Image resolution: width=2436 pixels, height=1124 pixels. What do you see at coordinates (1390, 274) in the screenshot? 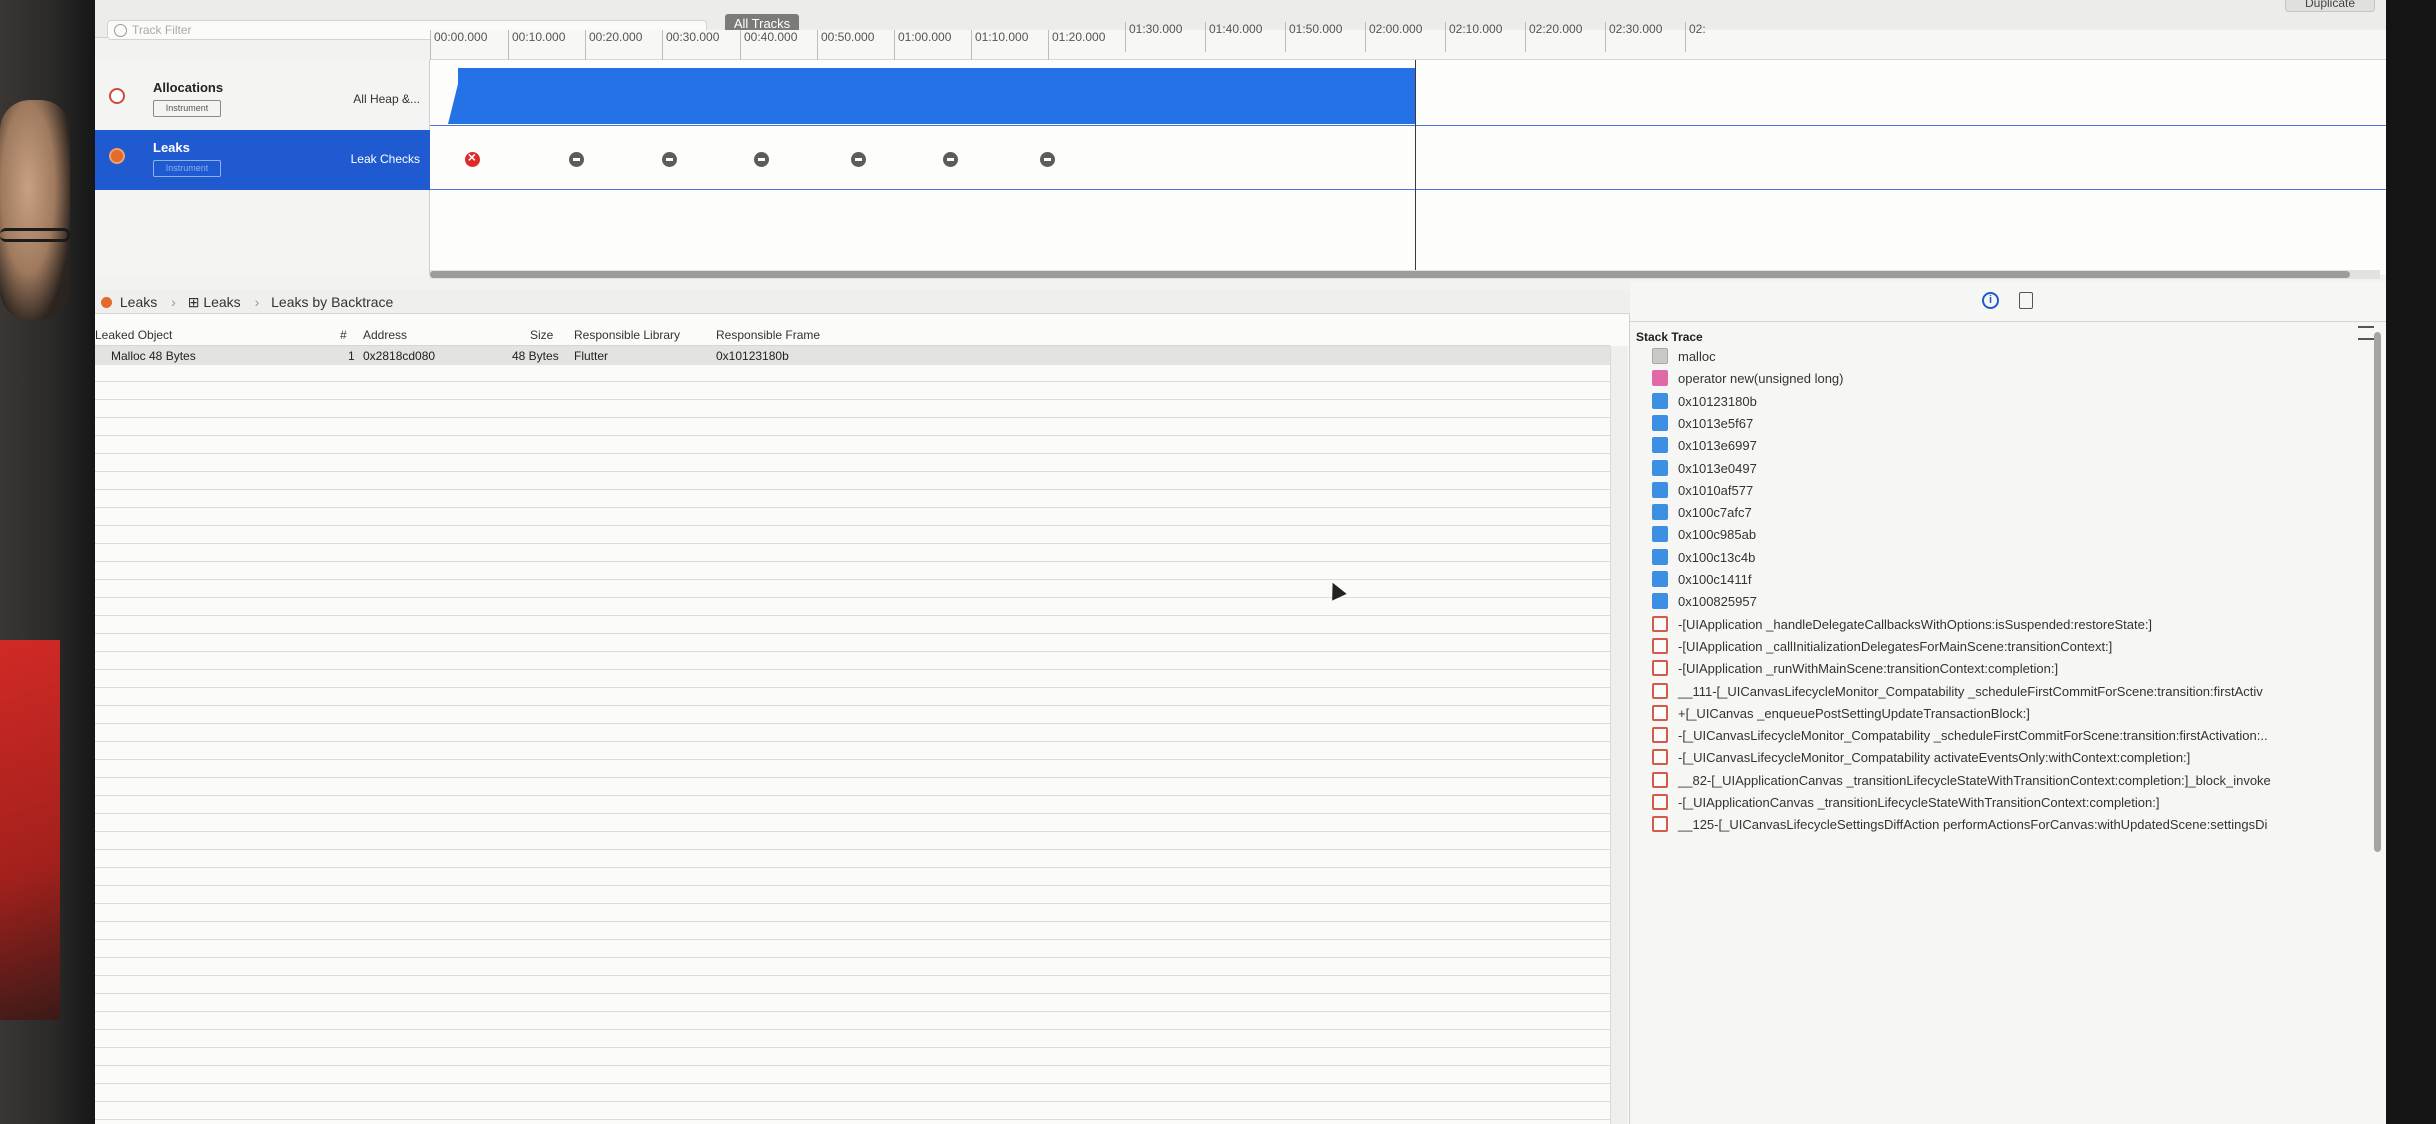
I see `timeline-scrollbar-thumb` at bounding box center [1390, 274].